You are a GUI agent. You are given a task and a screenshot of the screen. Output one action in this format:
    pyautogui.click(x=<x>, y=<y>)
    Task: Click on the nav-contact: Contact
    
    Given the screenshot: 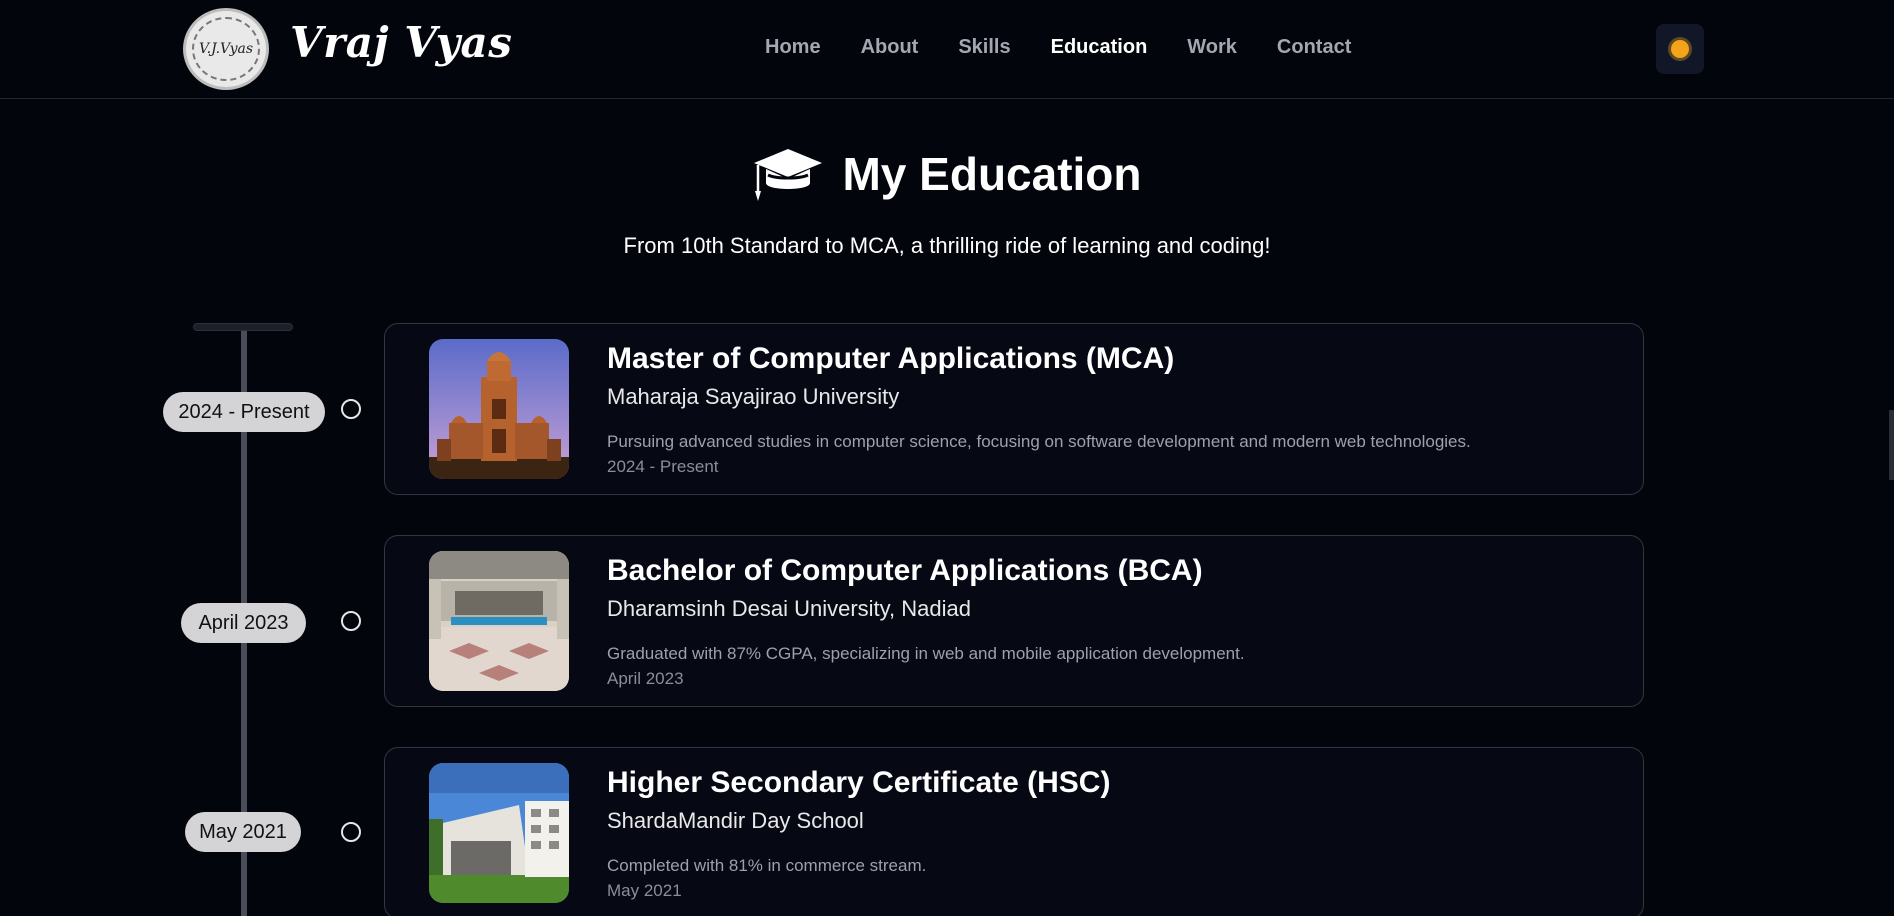 What is the action you would take?
    pyautogui.click(x=1314, y=47)
    